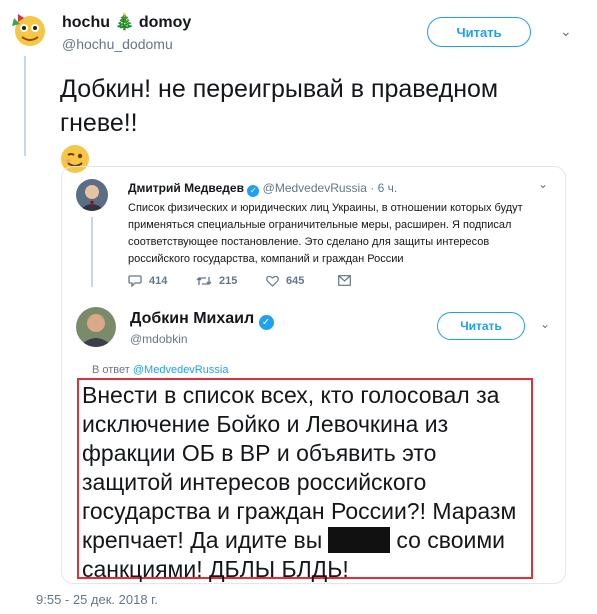 The width and height of the screenshot is (597, 614). What do you see at coordinates (192, 318) in the screenshot?
I see `display-name-text: Добкин Михаил` at bounding box center [192, 318].